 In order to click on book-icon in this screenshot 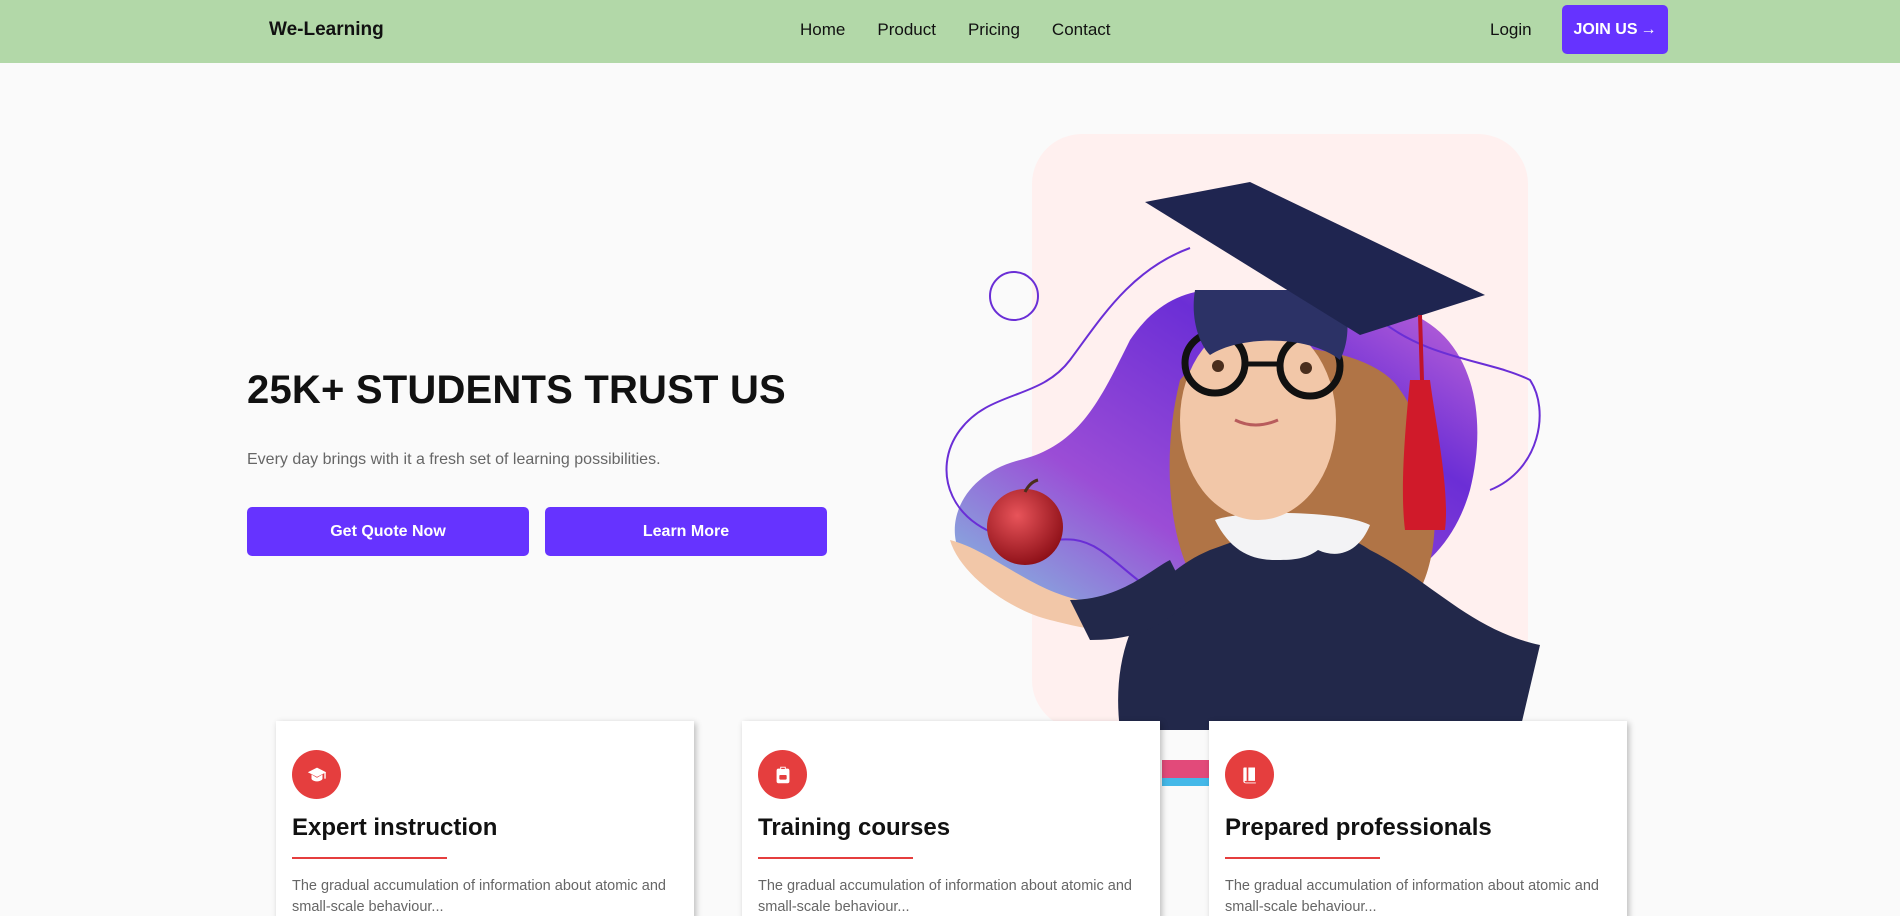, I will do `click(1249, 774)`.